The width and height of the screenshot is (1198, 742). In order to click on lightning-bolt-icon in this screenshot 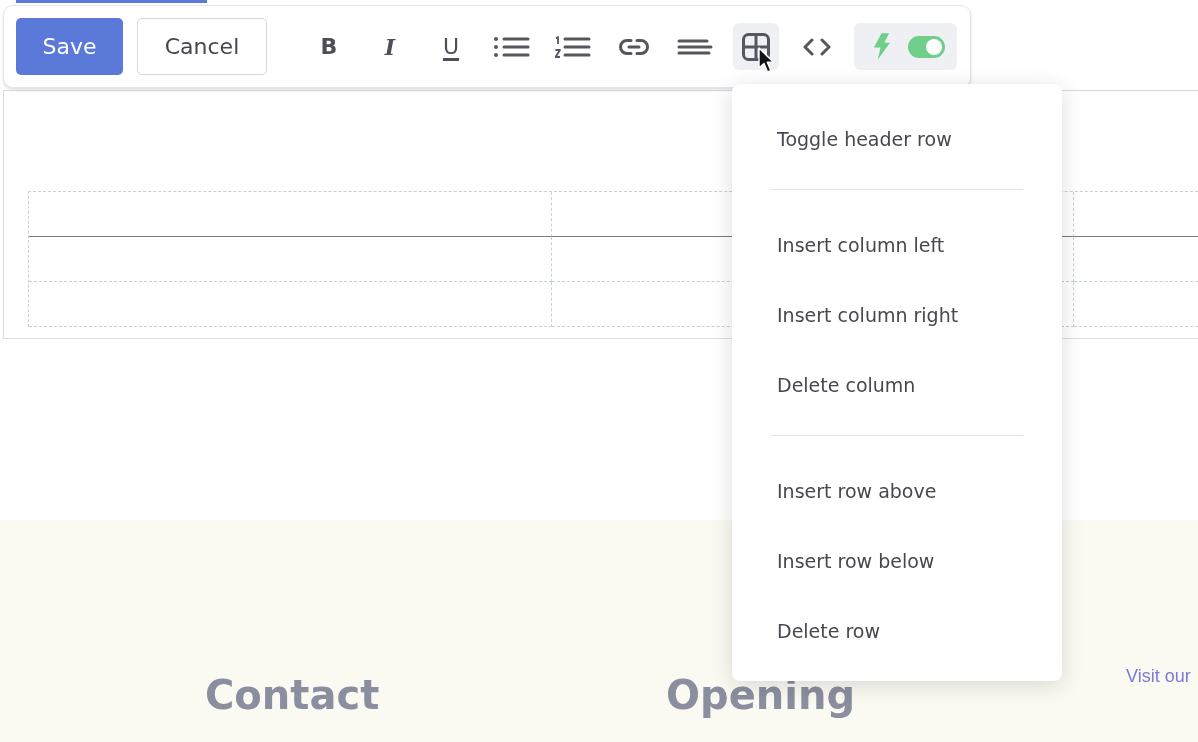, I will do `click(881, 46)`.